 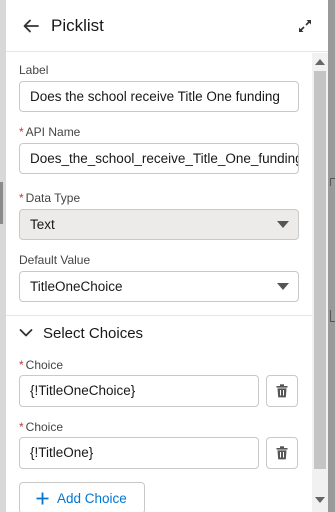 I want to click on data-type-select: Text, so click(x=159, y=224).